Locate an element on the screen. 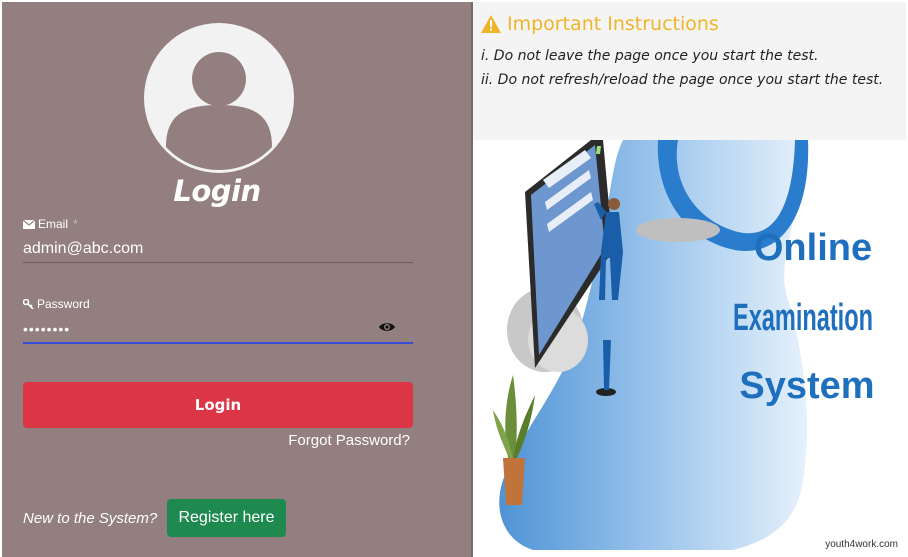  illustration-heading-line: Online is located at coordinates (813, 248).